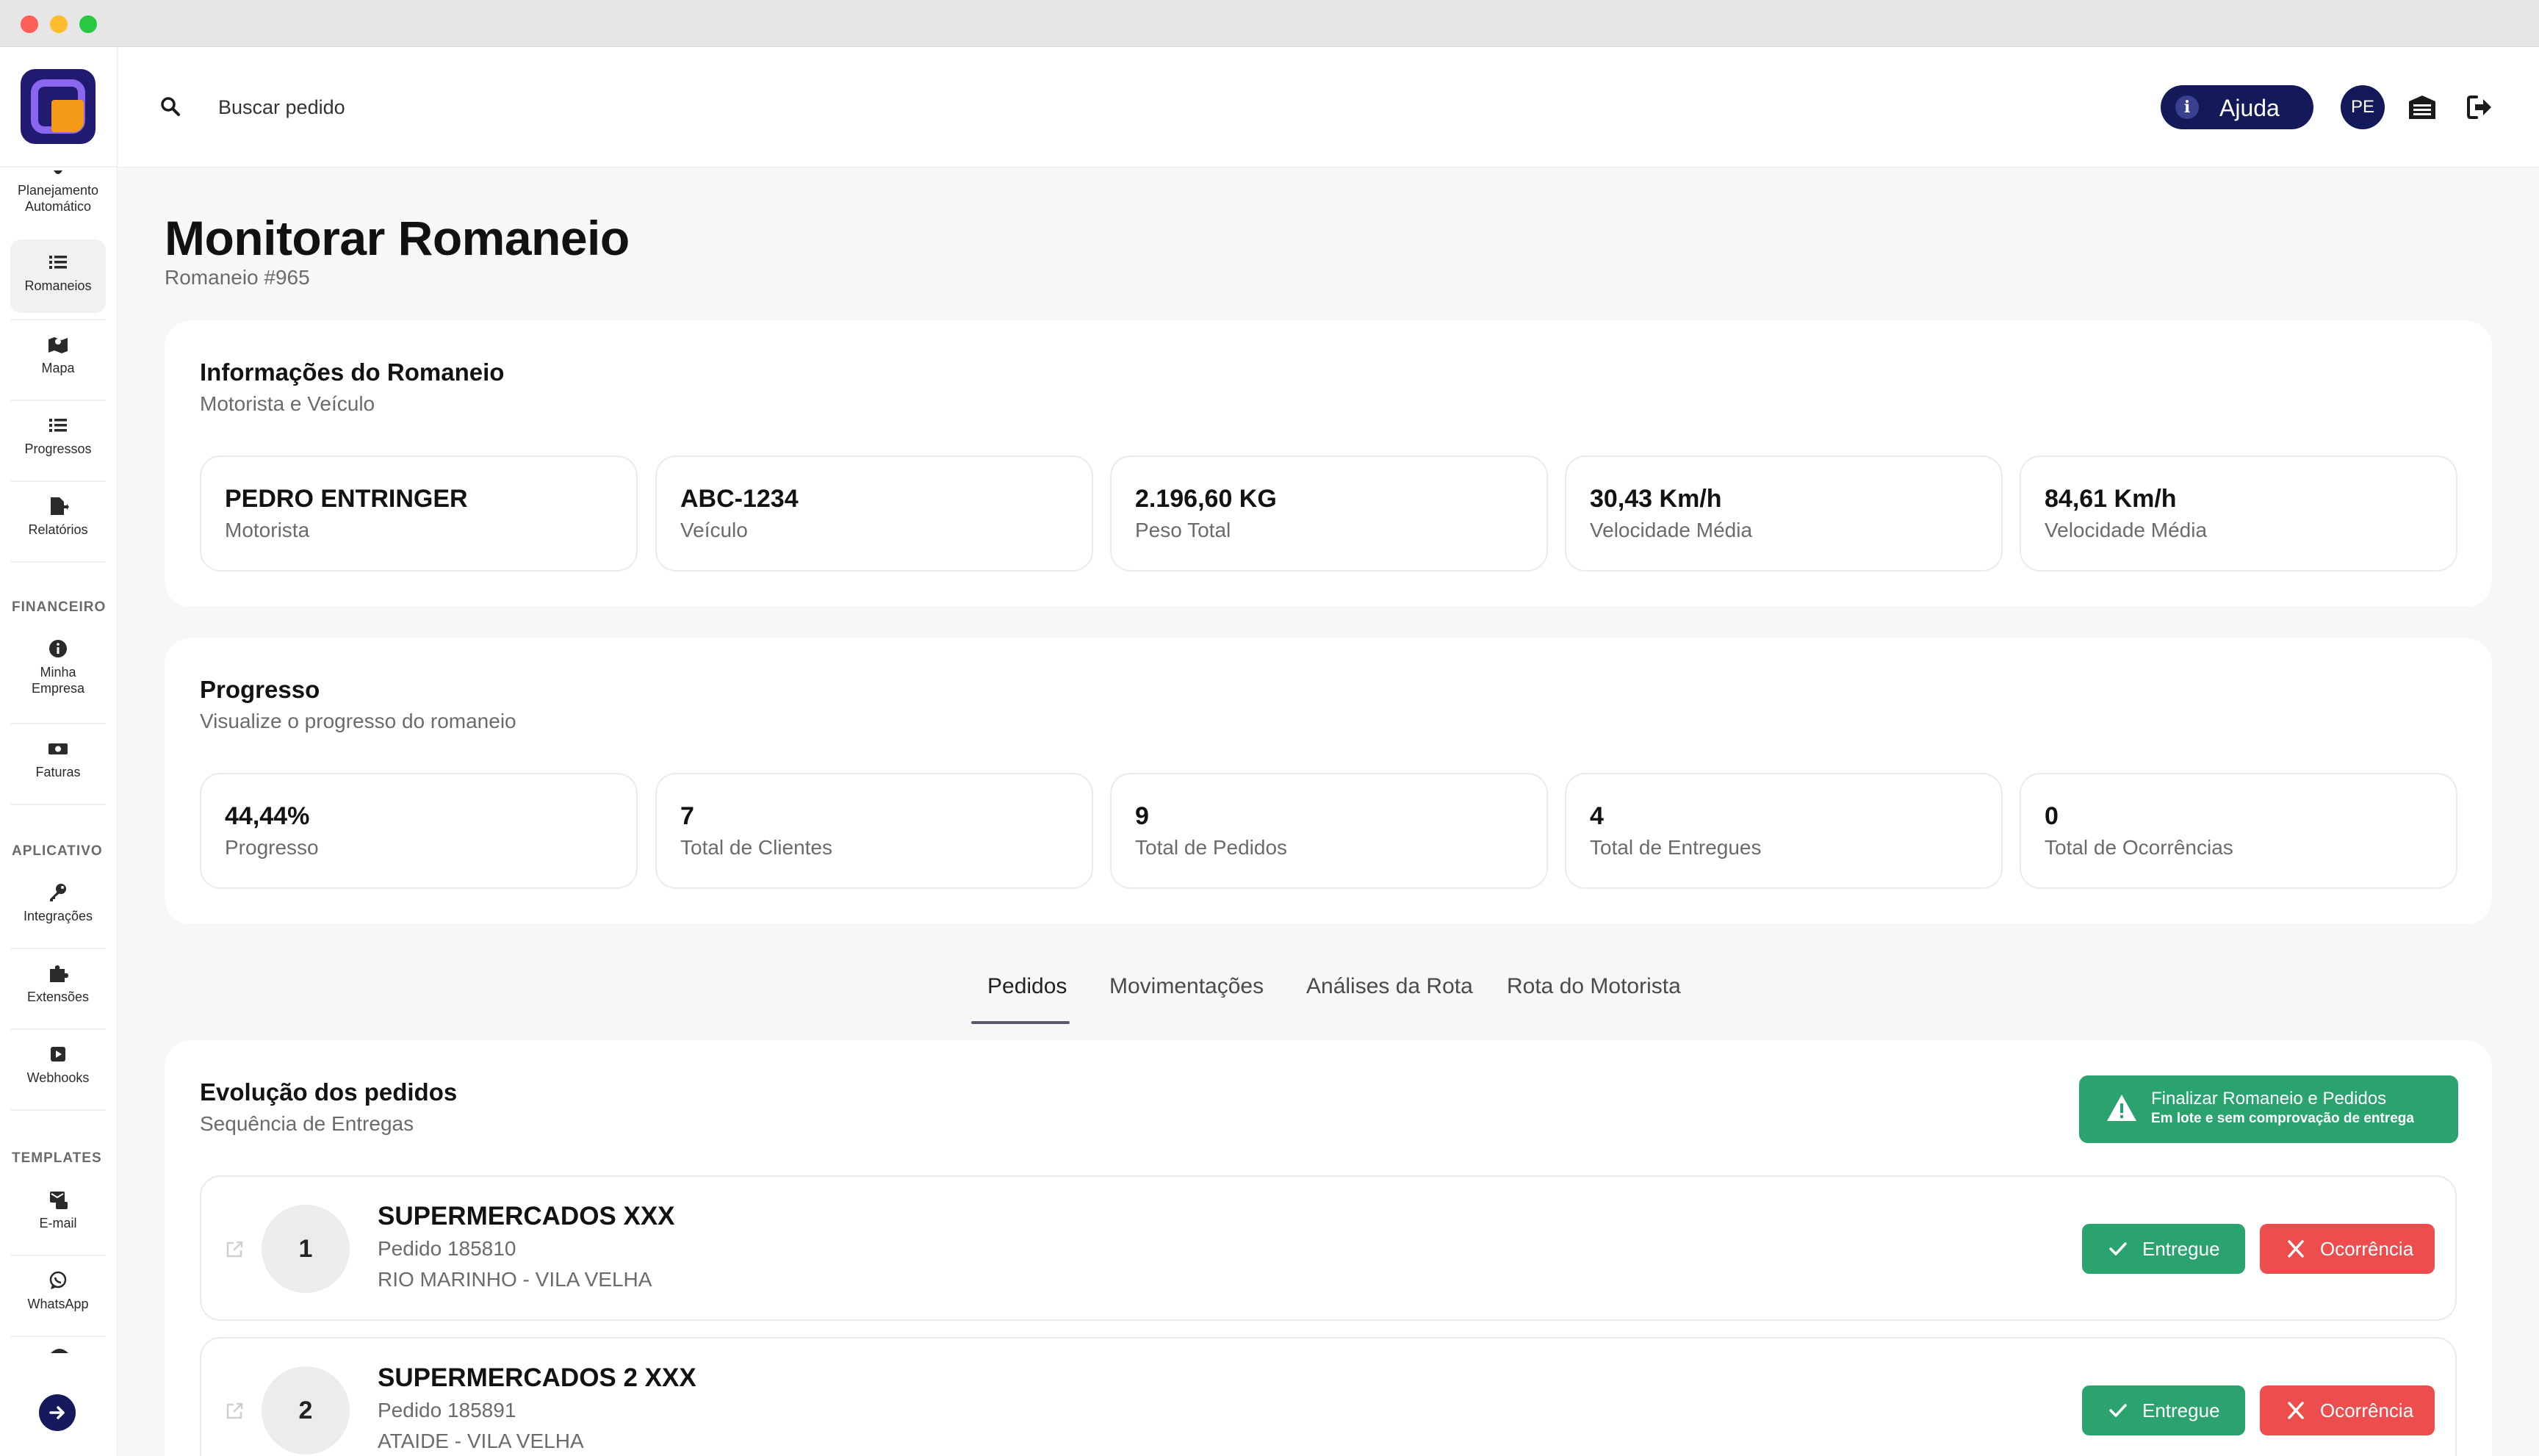  I want to click on sidebar-item-mapa: Mapa, so click(58, 366).